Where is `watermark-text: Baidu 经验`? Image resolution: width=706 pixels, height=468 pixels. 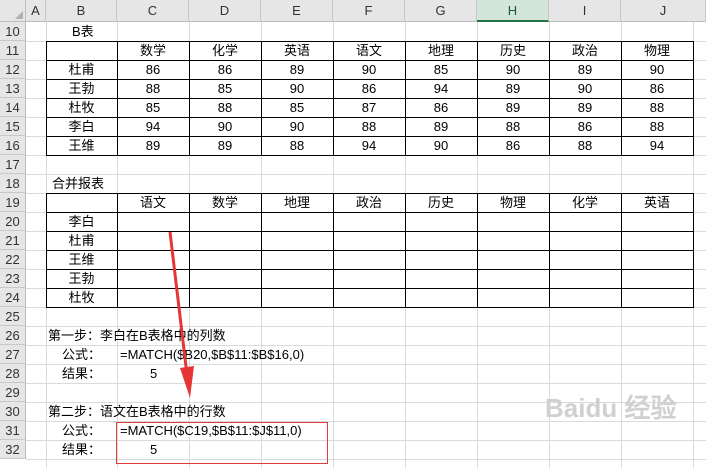 watermark-text: Baidu 经验 is located at coordinates (611, 408).